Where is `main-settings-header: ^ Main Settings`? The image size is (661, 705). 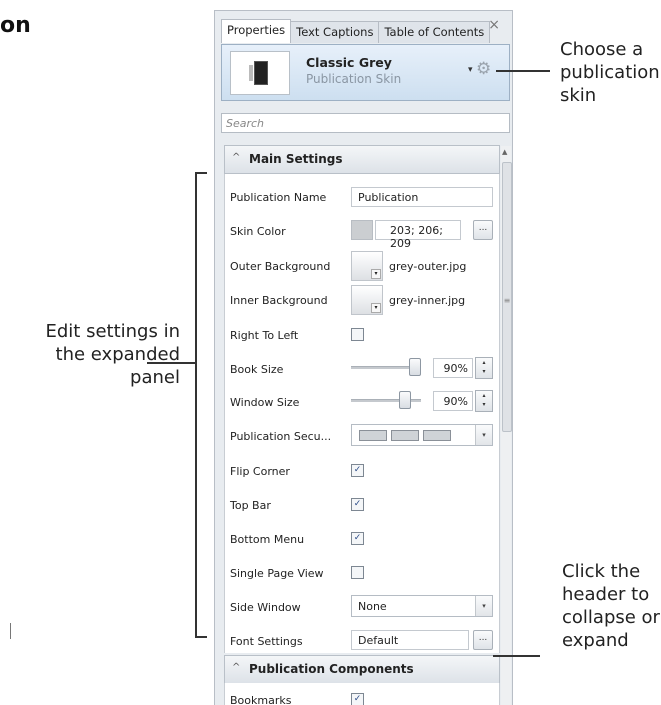 main-settings-header: ^ Main Settings is located at coordinates (362, 159).